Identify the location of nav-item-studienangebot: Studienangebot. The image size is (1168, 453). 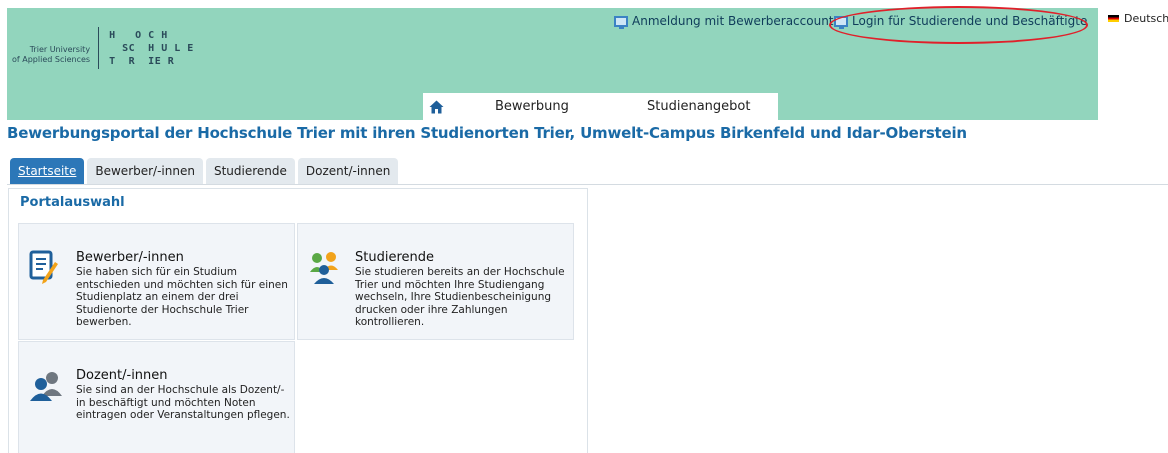
(698, 106).